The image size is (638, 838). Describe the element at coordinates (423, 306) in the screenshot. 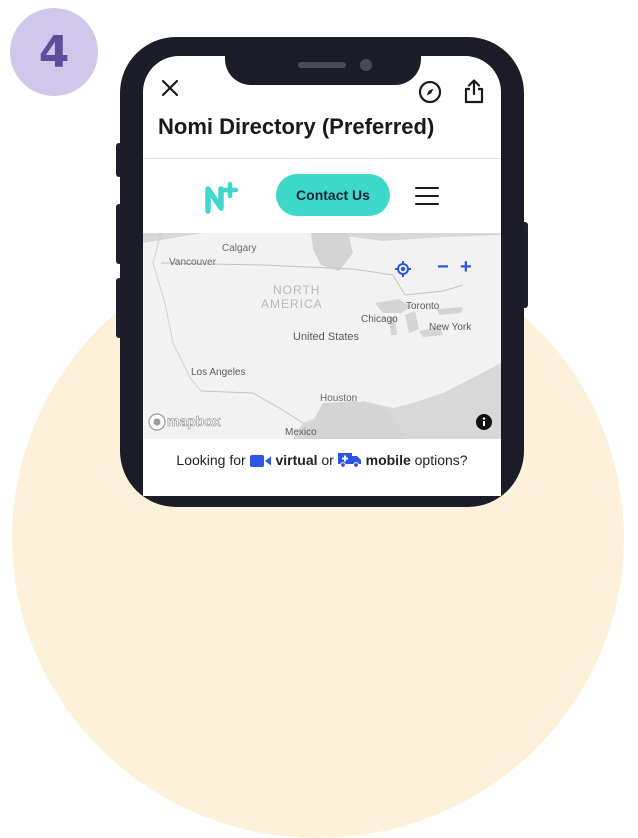

I see `map-label-toronto: Toronto` at that location.